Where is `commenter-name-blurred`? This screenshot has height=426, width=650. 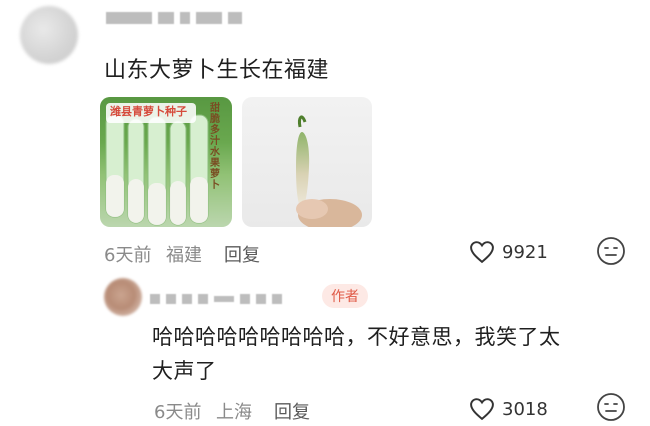 commenter-name-blurred is located at coordinates (174, 18).